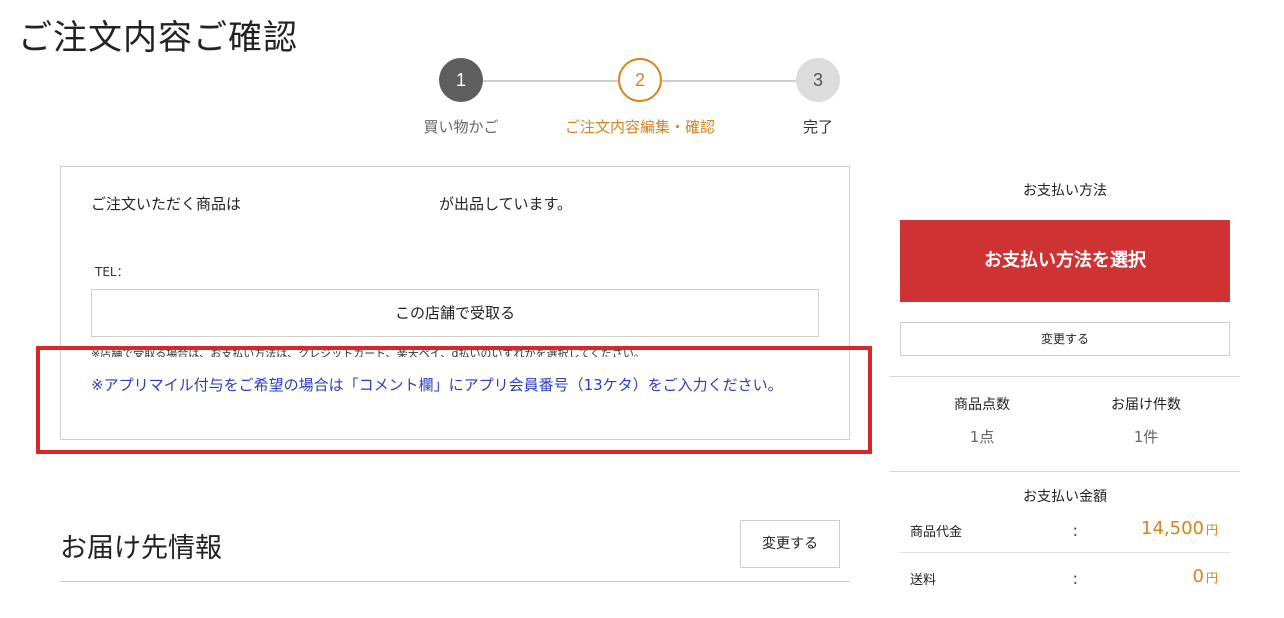 This screenshot has height=618, width=1284. Describe the element at coordinates (936, 532) in the screenshot. I see `subtotal-label: 商品代金` at that location.